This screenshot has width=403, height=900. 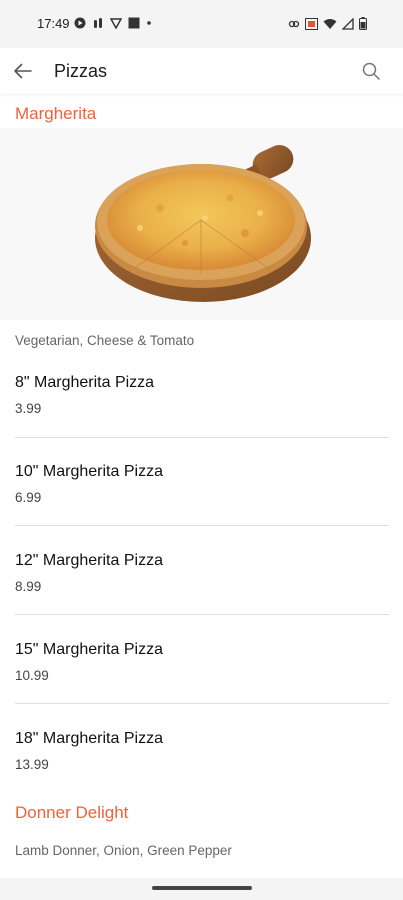 I want to click on section-title-margherita: Margherita, so click(x=56, y=113).